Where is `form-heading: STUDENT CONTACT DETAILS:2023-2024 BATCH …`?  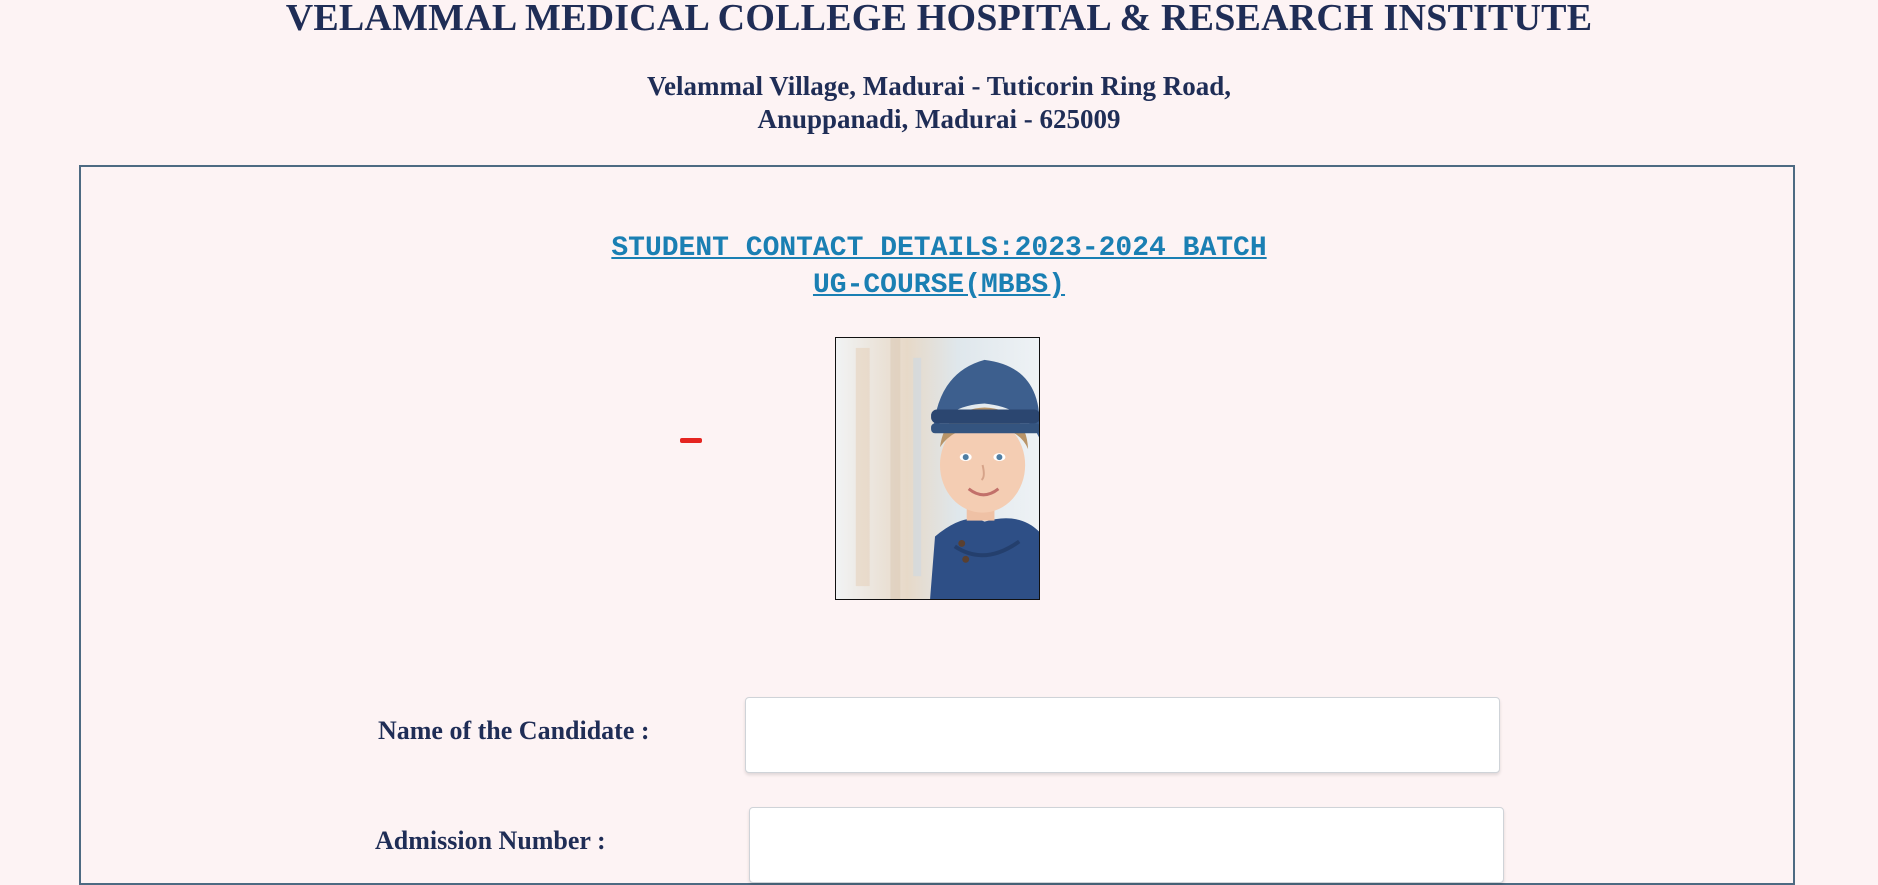 form-heading: STUDENT CONTACT DETAILS:2023-2024 BATCH … is located at coordinates (939, 267).